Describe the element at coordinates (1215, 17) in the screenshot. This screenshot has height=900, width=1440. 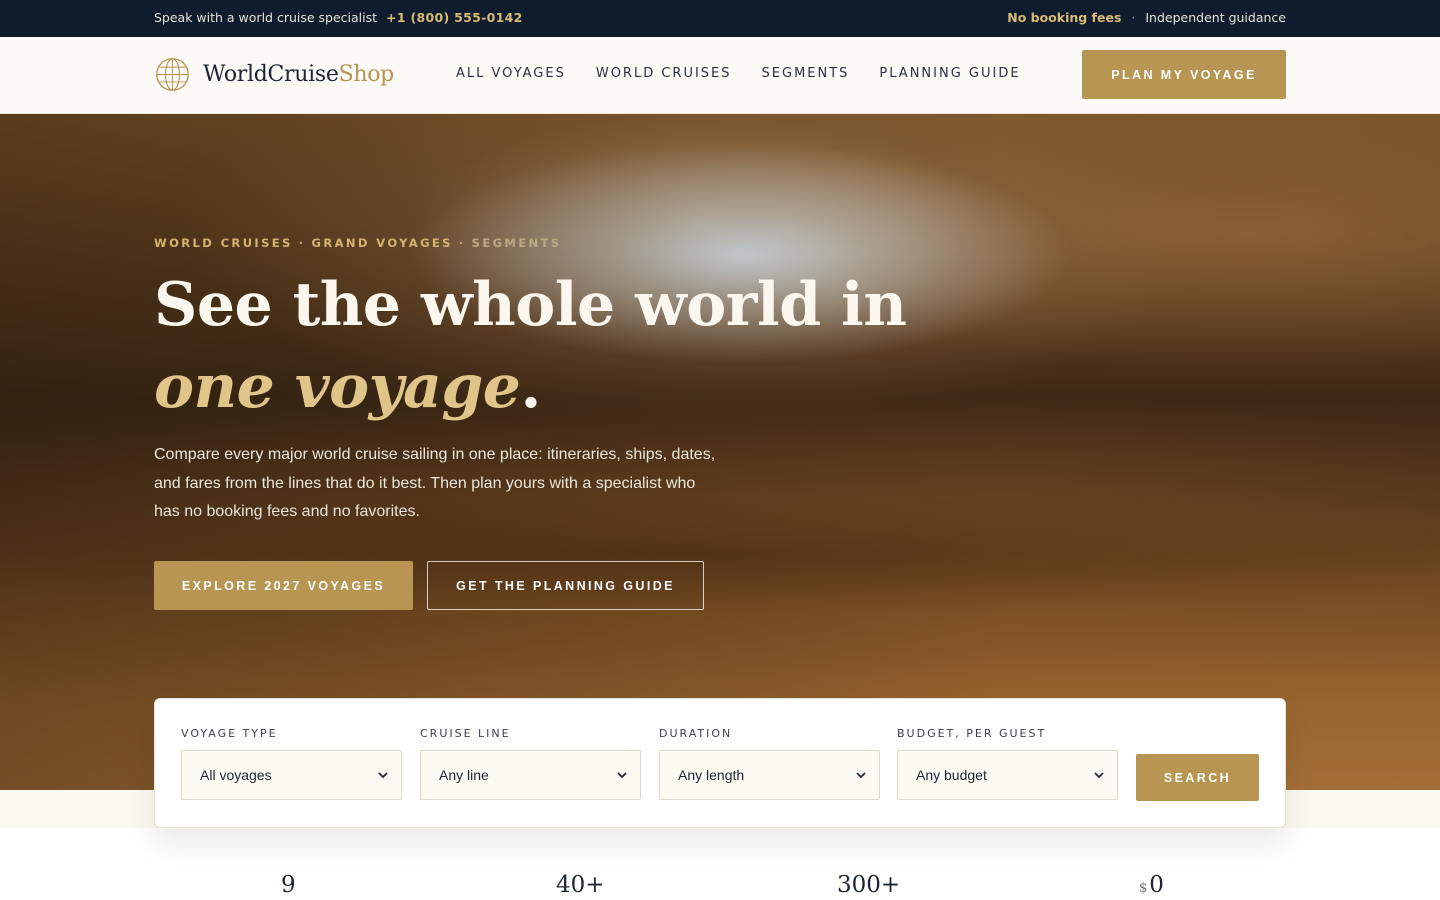
I see `guidance-text: Independent guidance` at that location.